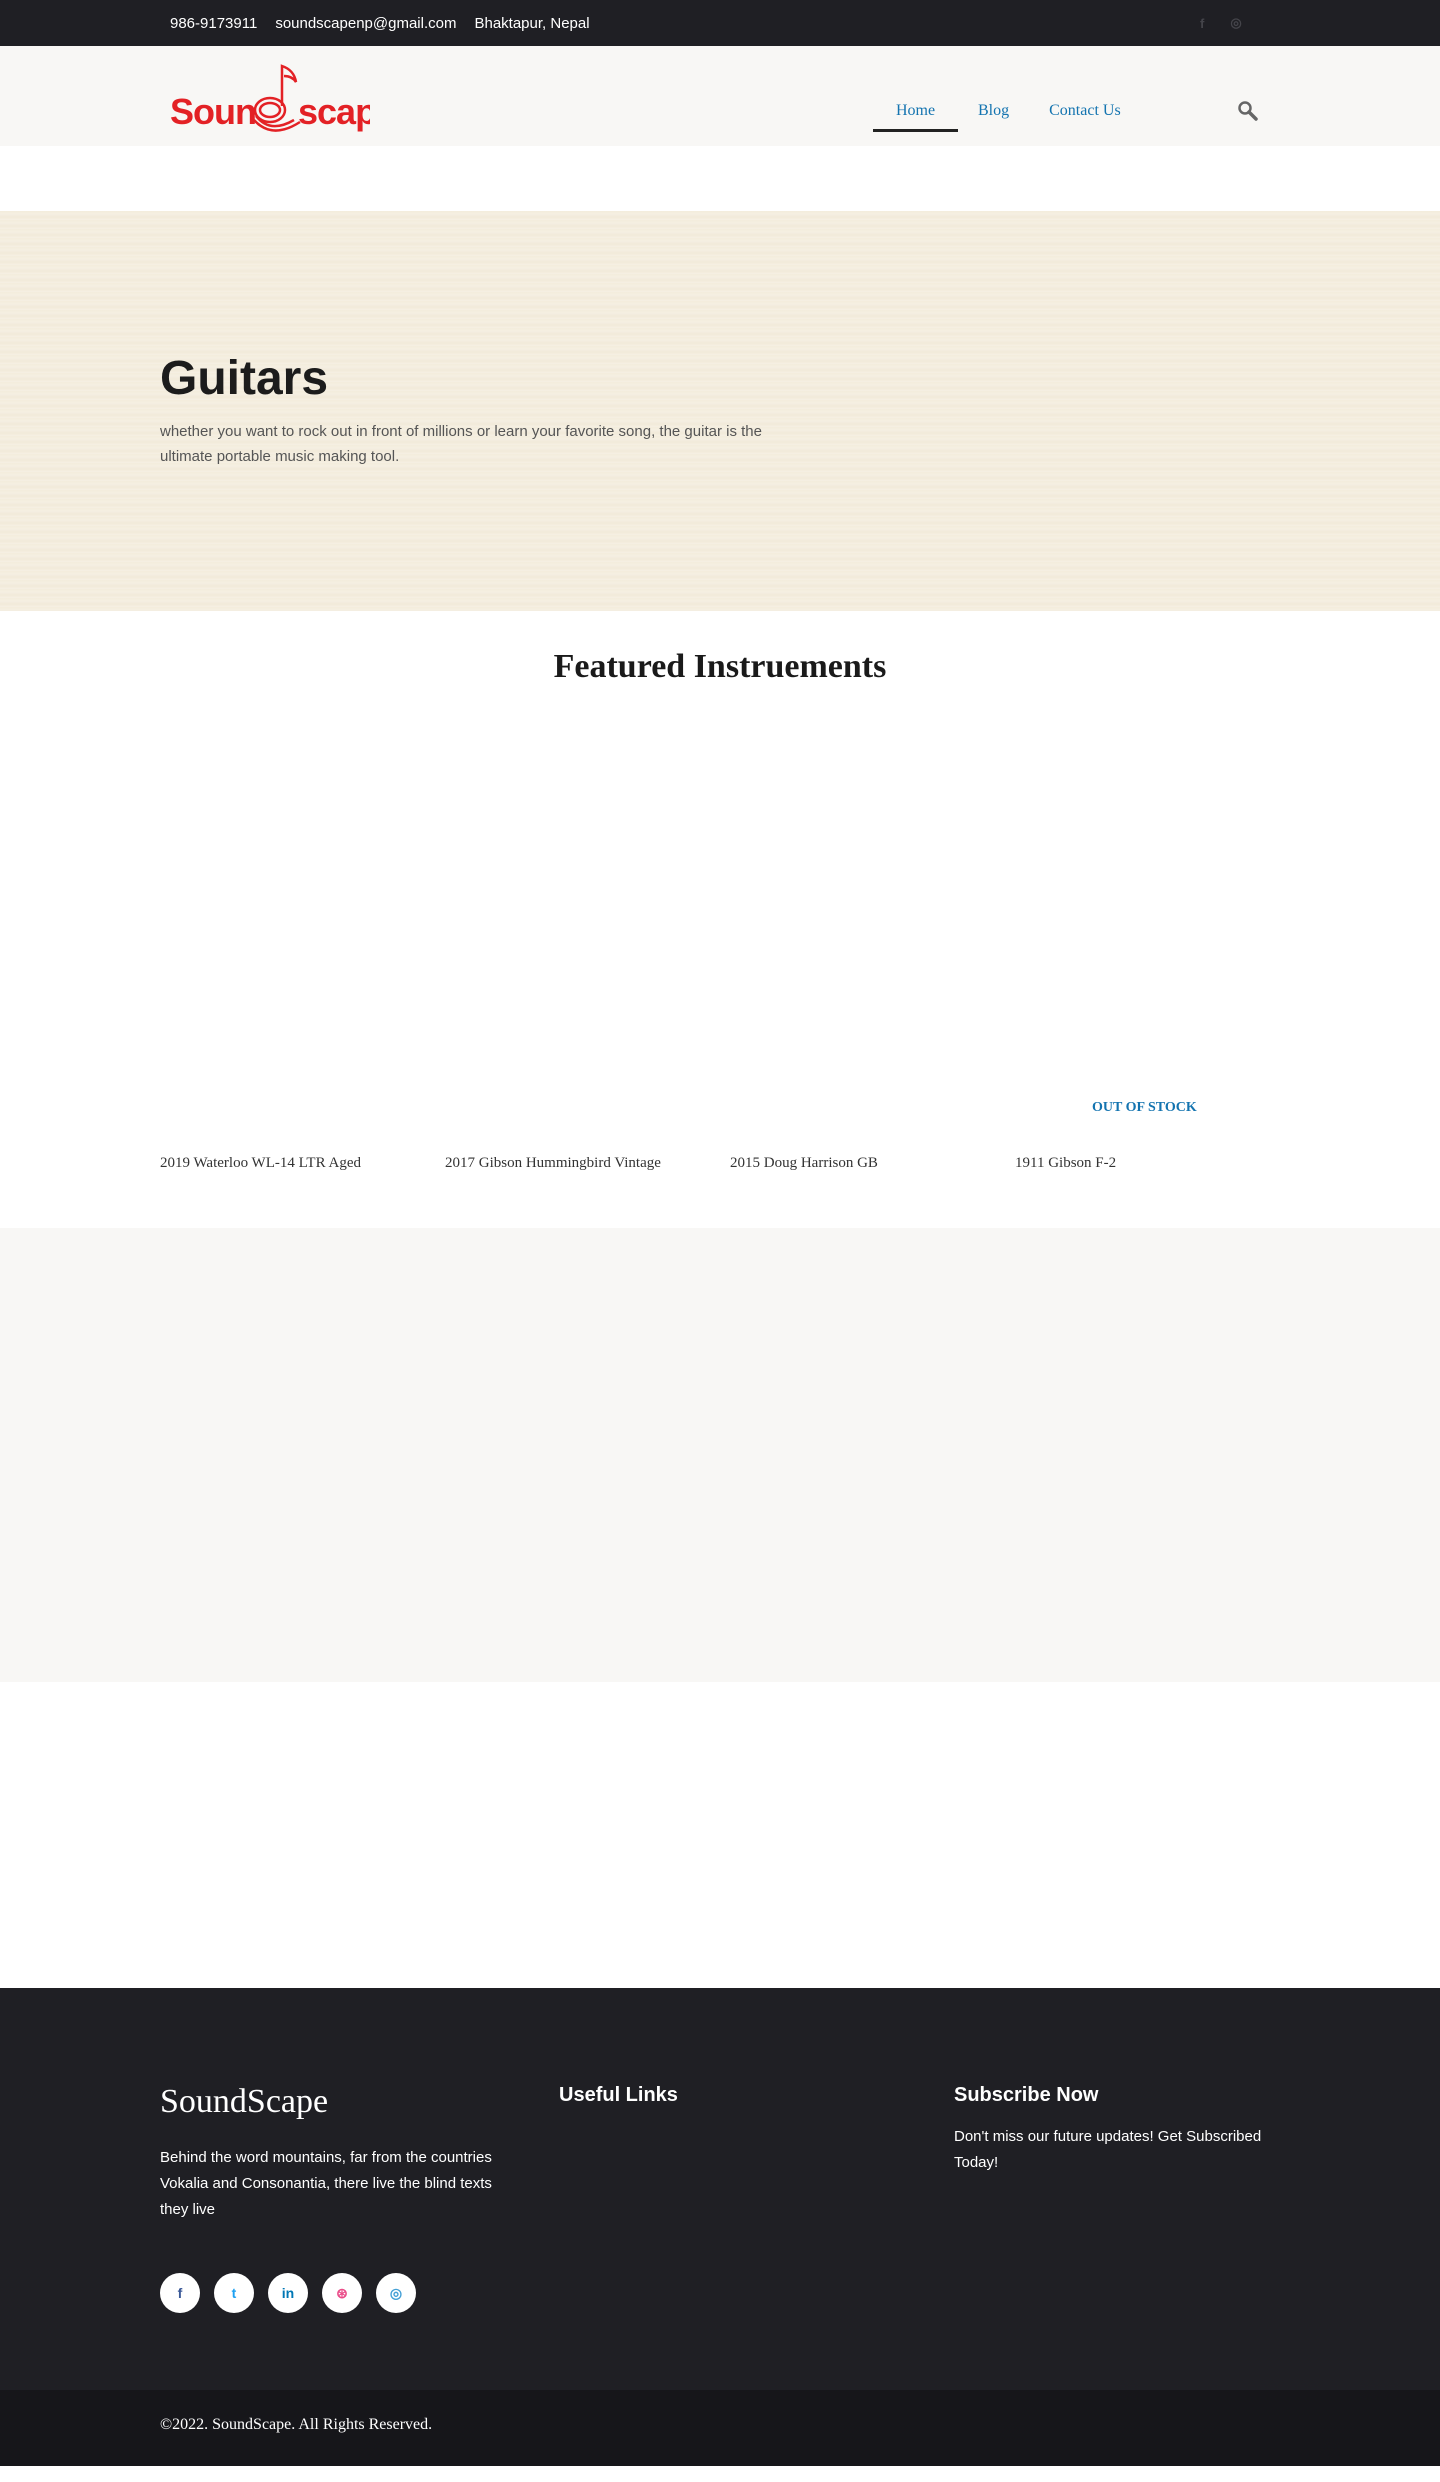  I want to click on location: Bhaktapur, Nepal, so click(532, 23).